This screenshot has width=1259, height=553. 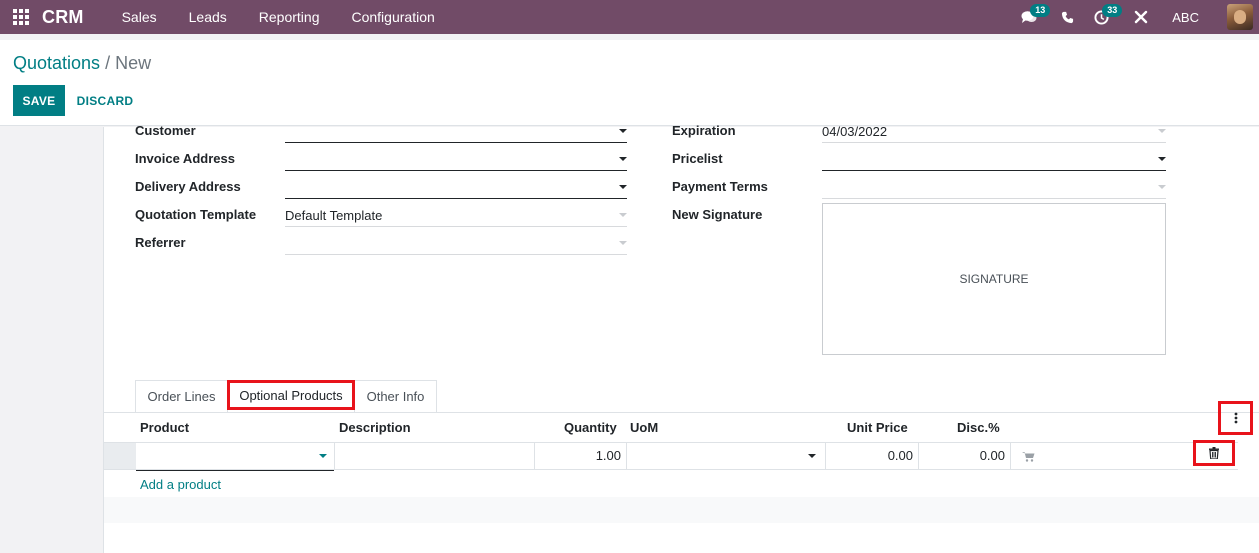 What do you see at coordinates (717, 214) in the screenshot?
I see `new-signature-label: New Signature` at bounding box center [717, 214].